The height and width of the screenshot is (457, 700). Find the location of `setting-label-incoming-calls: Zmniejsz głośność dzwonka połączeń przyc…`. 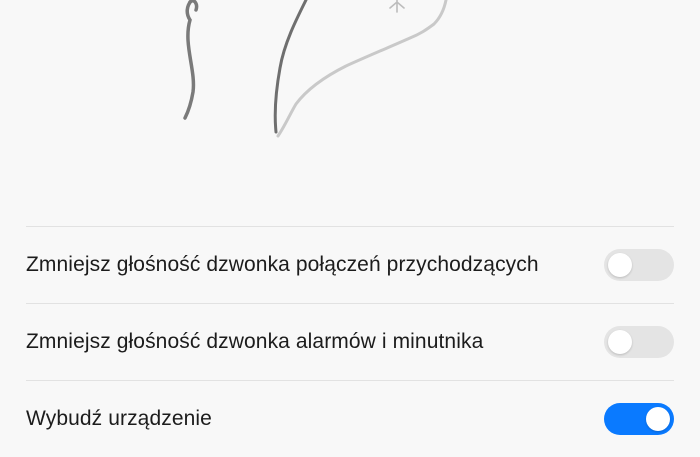

setting-label-incoming-calls: Zmniejsz głośność dzwonka połączeń przyc… is located at coordinates (282, 264).